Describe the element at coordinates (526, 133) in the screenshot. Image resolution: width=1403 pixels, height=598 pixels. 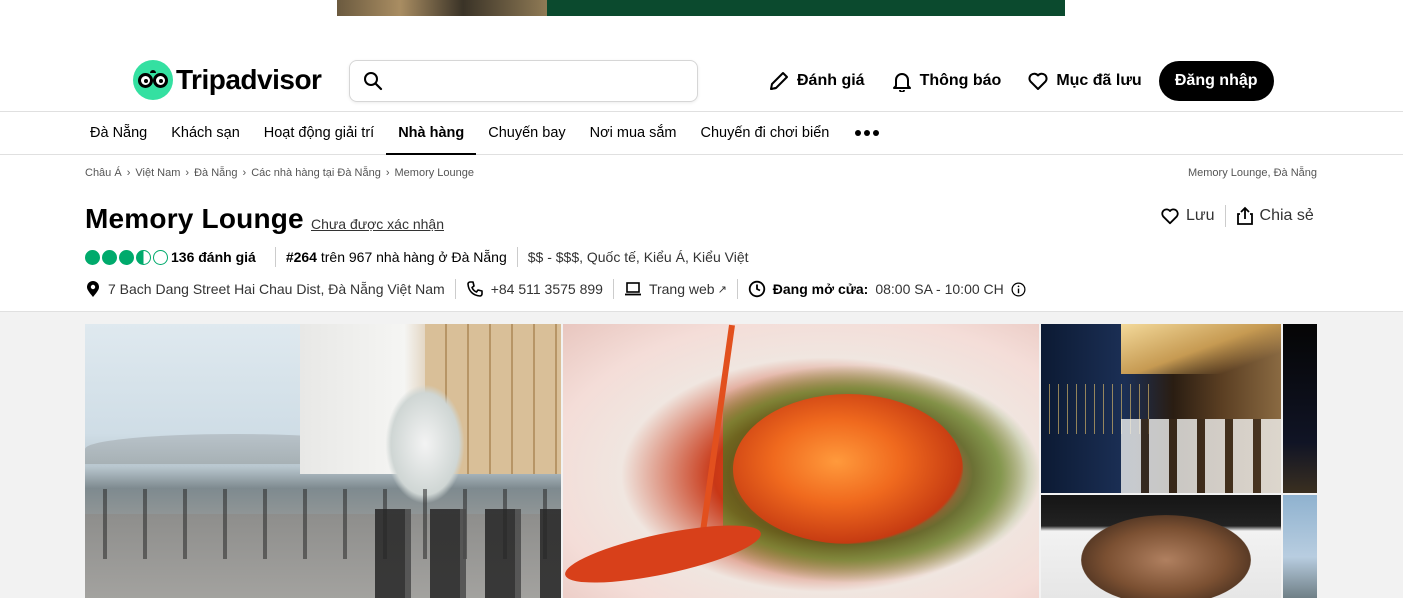
I see `nav-item-flights: Chuyến bay` at that location.